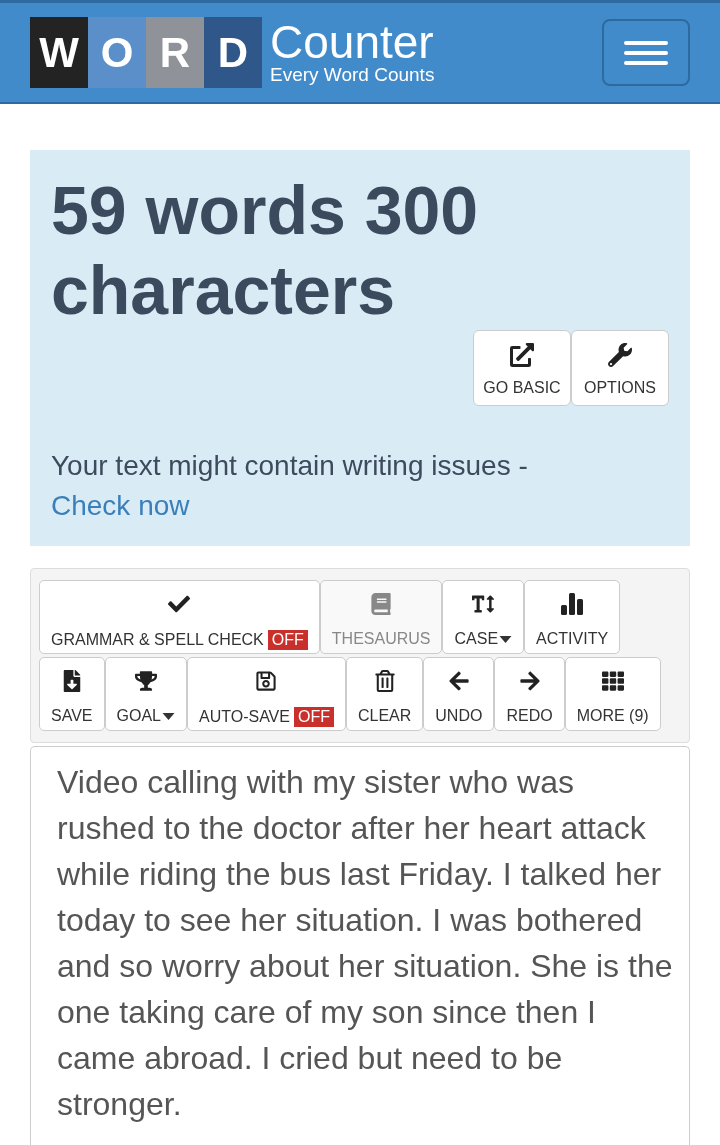  What do you see at coordinates (384, 681) in the screenshot?
I see `trash-icon` at bounding box center [384, 681].